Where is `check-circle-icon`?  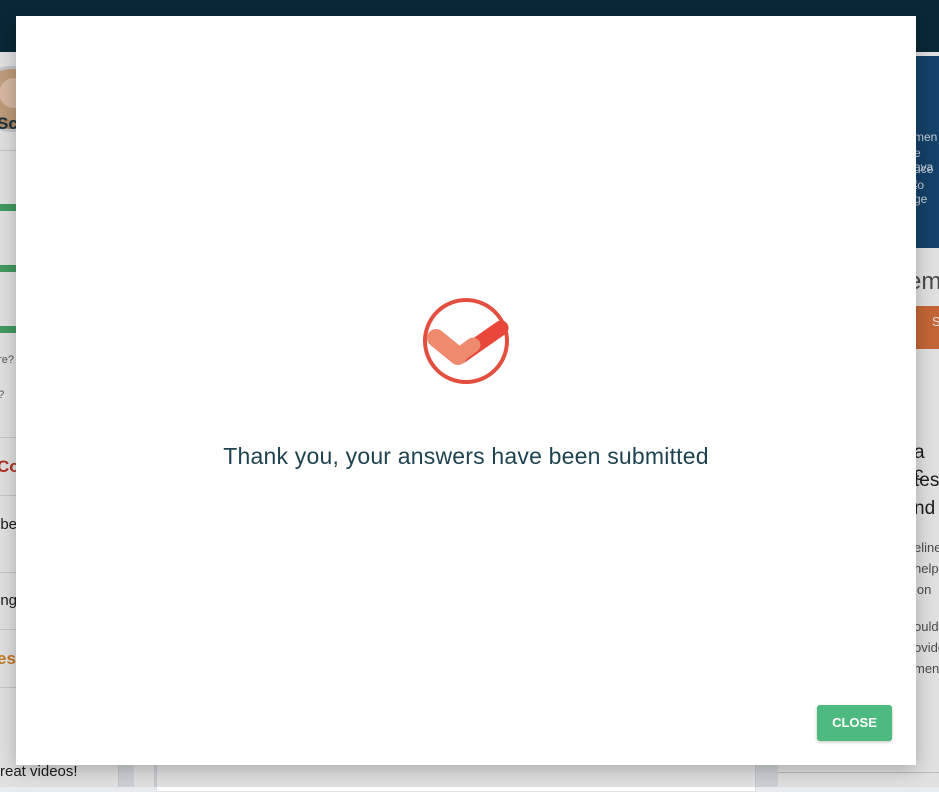
check-circle-icon is located at coordinates (466, 341).